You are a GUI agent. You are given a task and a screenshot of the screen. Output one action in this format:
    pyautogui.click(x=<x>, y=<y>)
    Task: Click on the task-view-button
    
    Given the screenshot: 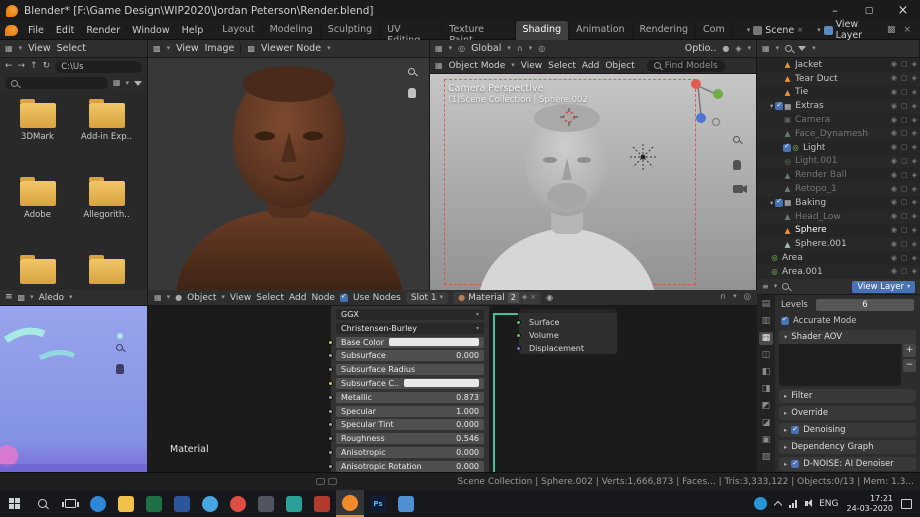 What is the action you would take?
    pyautogui.click(x=70, y=503)
    